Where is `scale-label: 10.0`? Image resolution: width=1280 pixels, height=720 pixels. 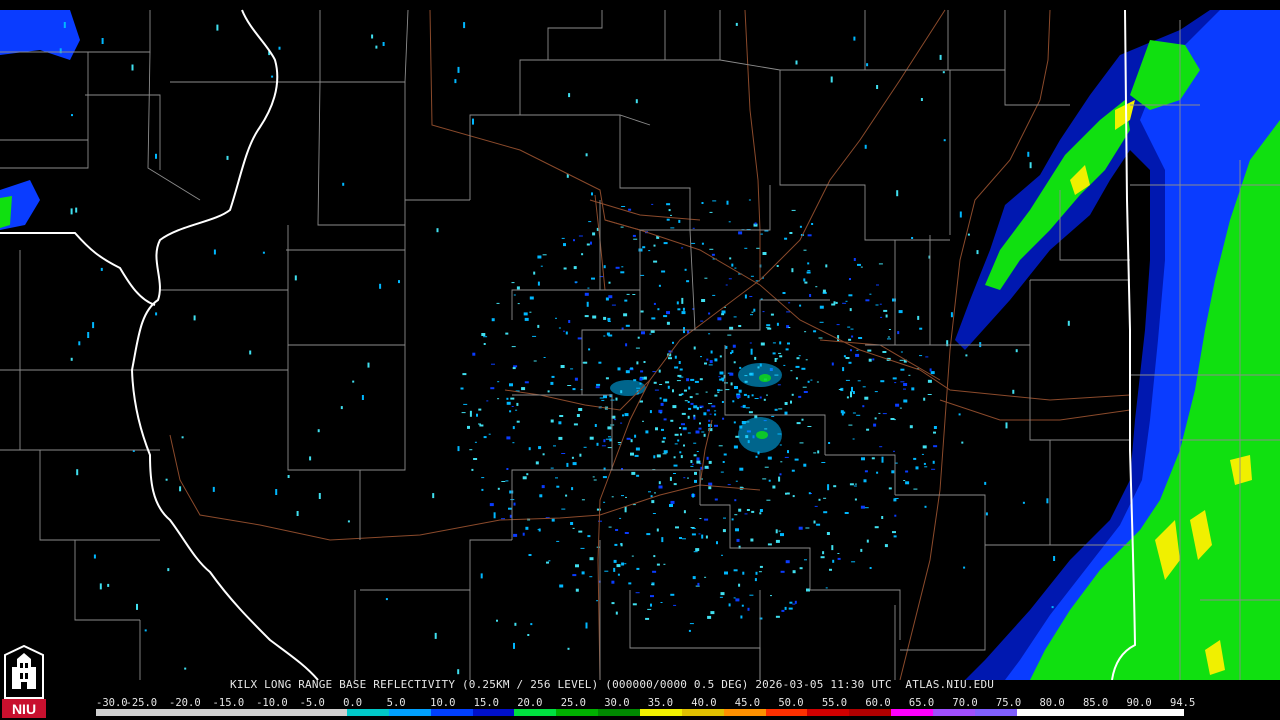 scale-label: 10.0 is located at coordinates (443, 703).